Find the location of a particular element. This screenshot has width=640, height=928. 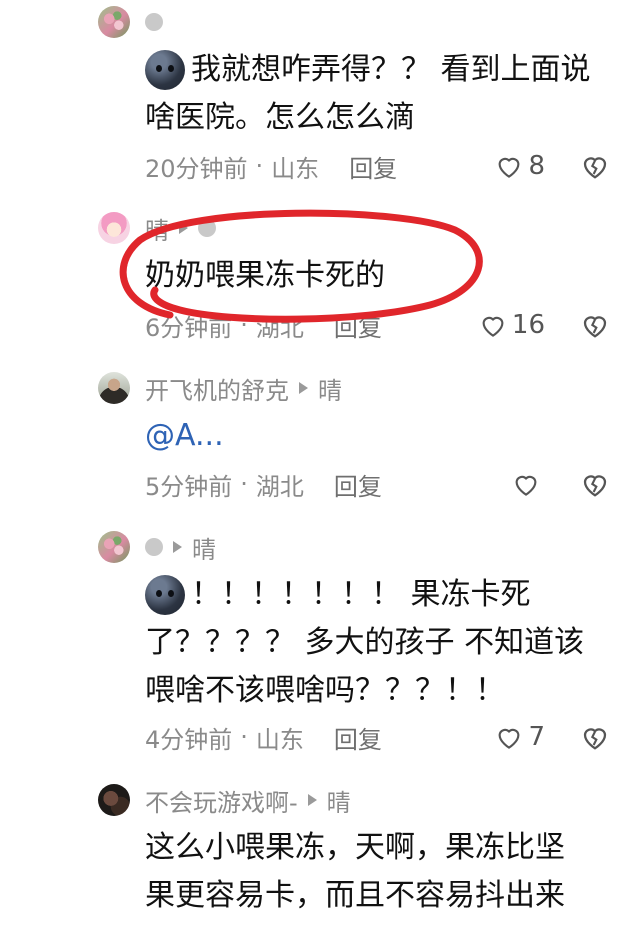

like-button: 16 is located at coordinates (511, 325).